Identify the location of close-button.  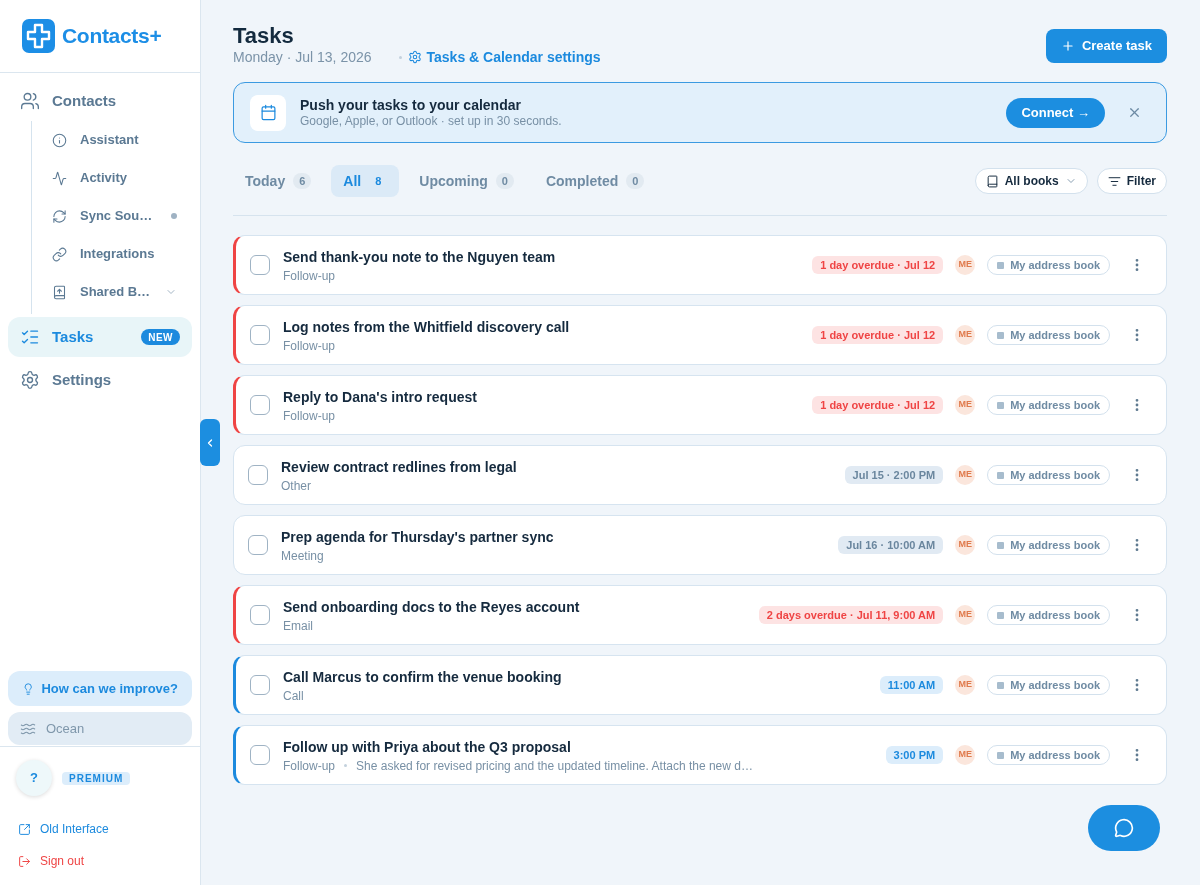
(1134, 112).